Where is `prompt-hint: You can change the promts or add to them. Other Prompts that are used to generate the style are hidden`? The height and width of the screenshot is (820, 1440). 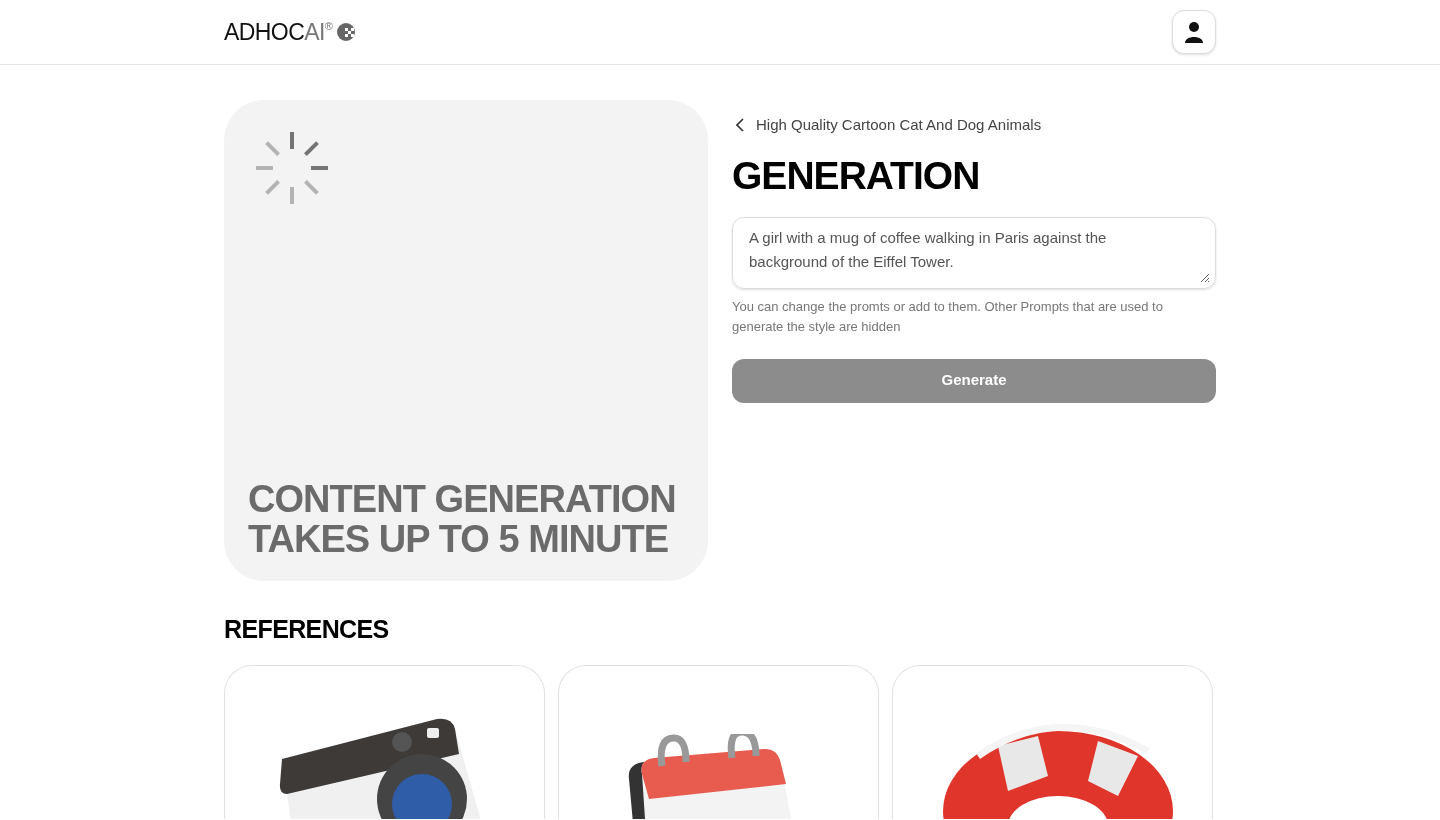
prompt-hint: You can change the promts or add to them. Other Prompts that are used to generate the style are hidden is located at coordinates (948, 316).